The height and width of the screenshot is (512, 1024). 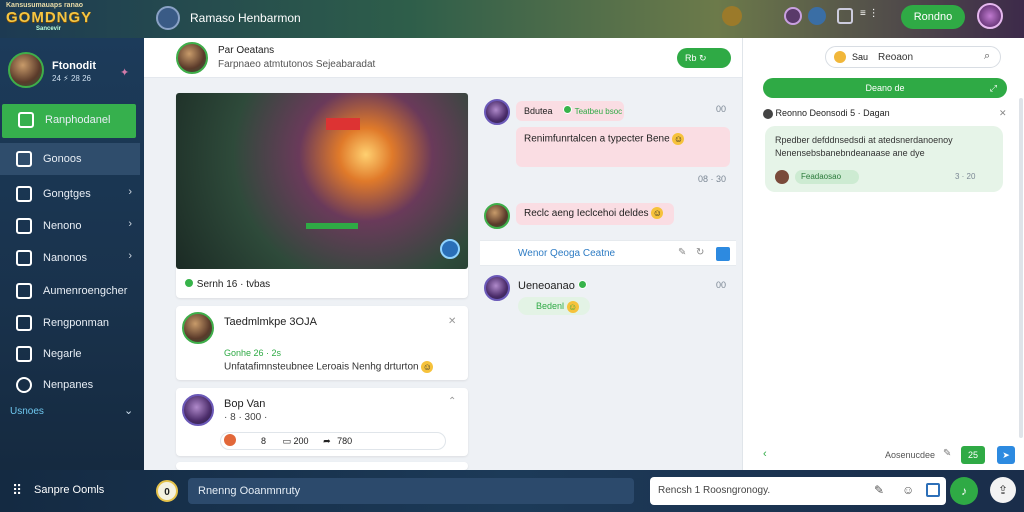 I want to click on search-icon: ⌕, so click(x=987, y=56).